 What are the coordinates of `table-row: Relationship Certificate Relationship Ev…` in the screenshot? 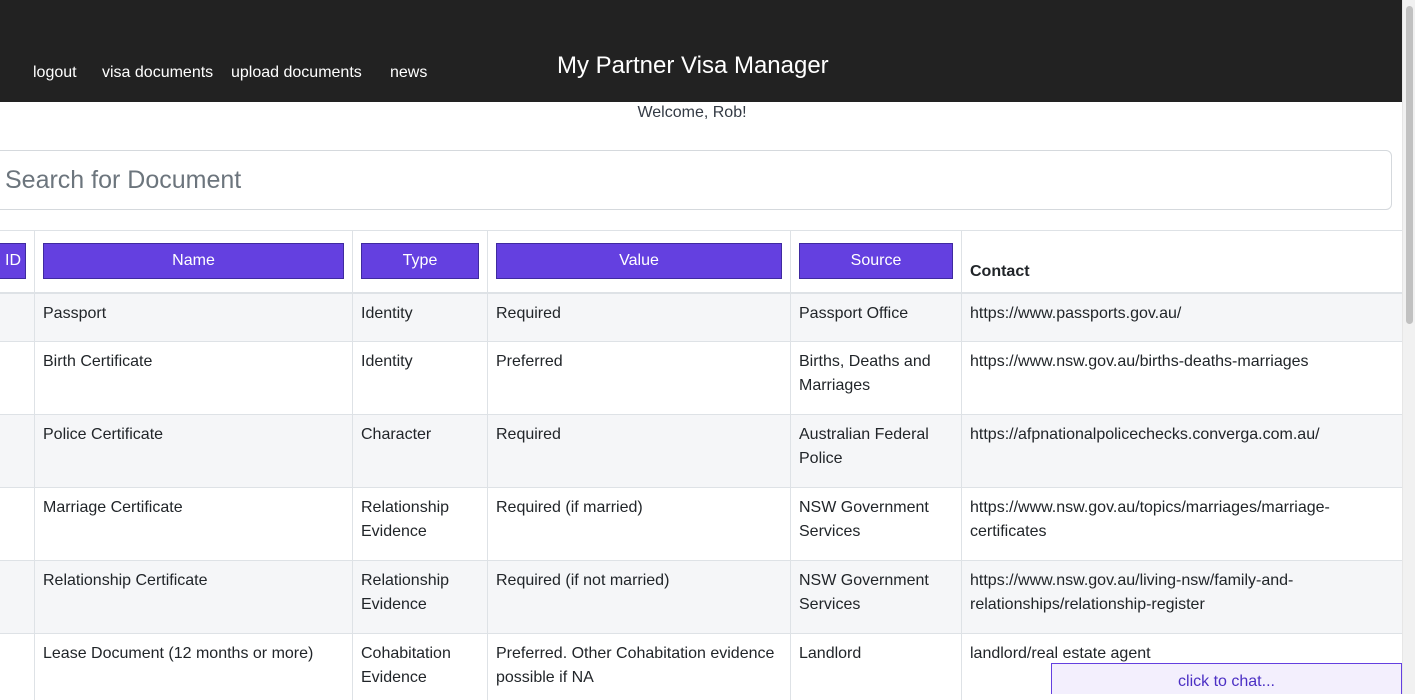 It's located at (701, 597).